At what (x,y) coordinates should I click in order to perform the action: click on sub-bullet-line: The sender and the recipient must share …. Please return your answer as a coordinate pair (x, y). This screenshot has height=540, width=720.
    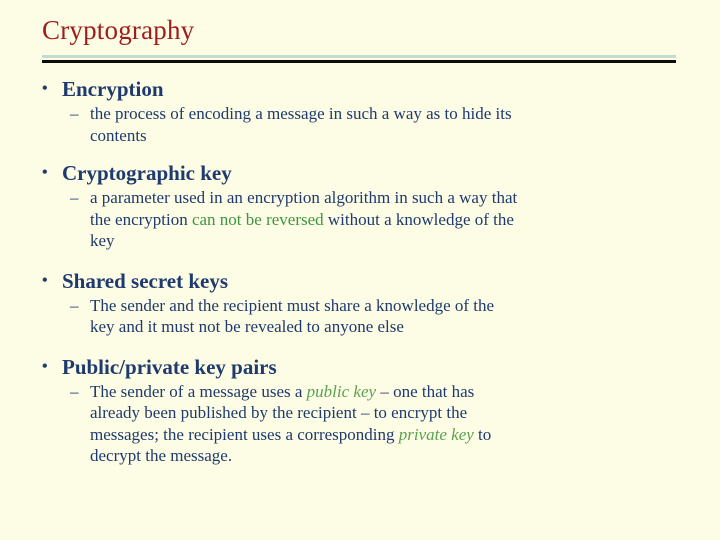
    Looking at the image, I should click on (292, 305).